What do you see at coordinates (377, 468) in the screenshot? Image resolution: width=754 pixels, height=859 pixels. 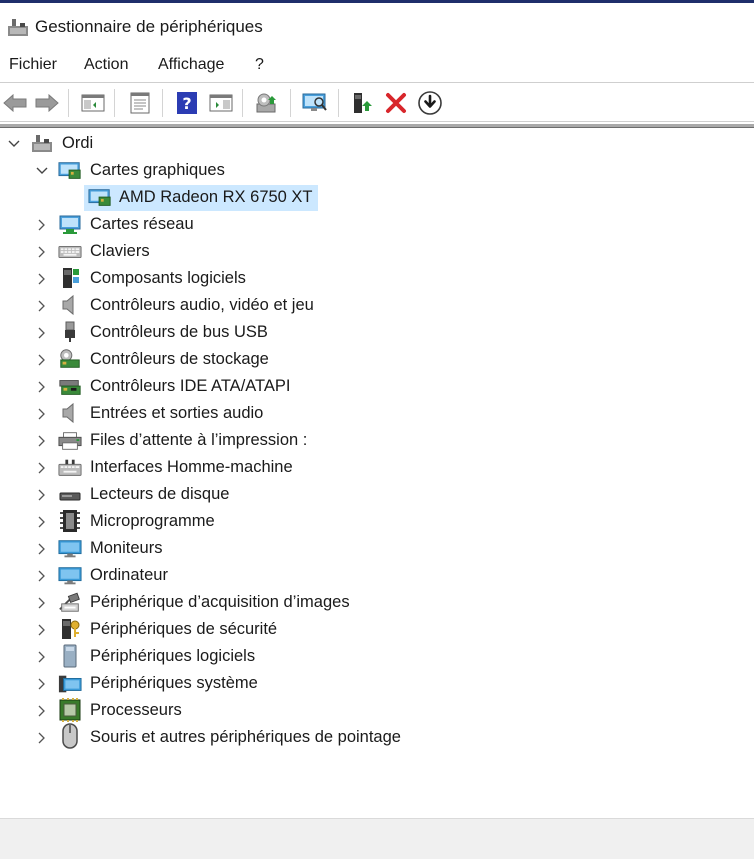 I see `tree-category: Interfaces Homme-machine` at bounding box center [377, 468].